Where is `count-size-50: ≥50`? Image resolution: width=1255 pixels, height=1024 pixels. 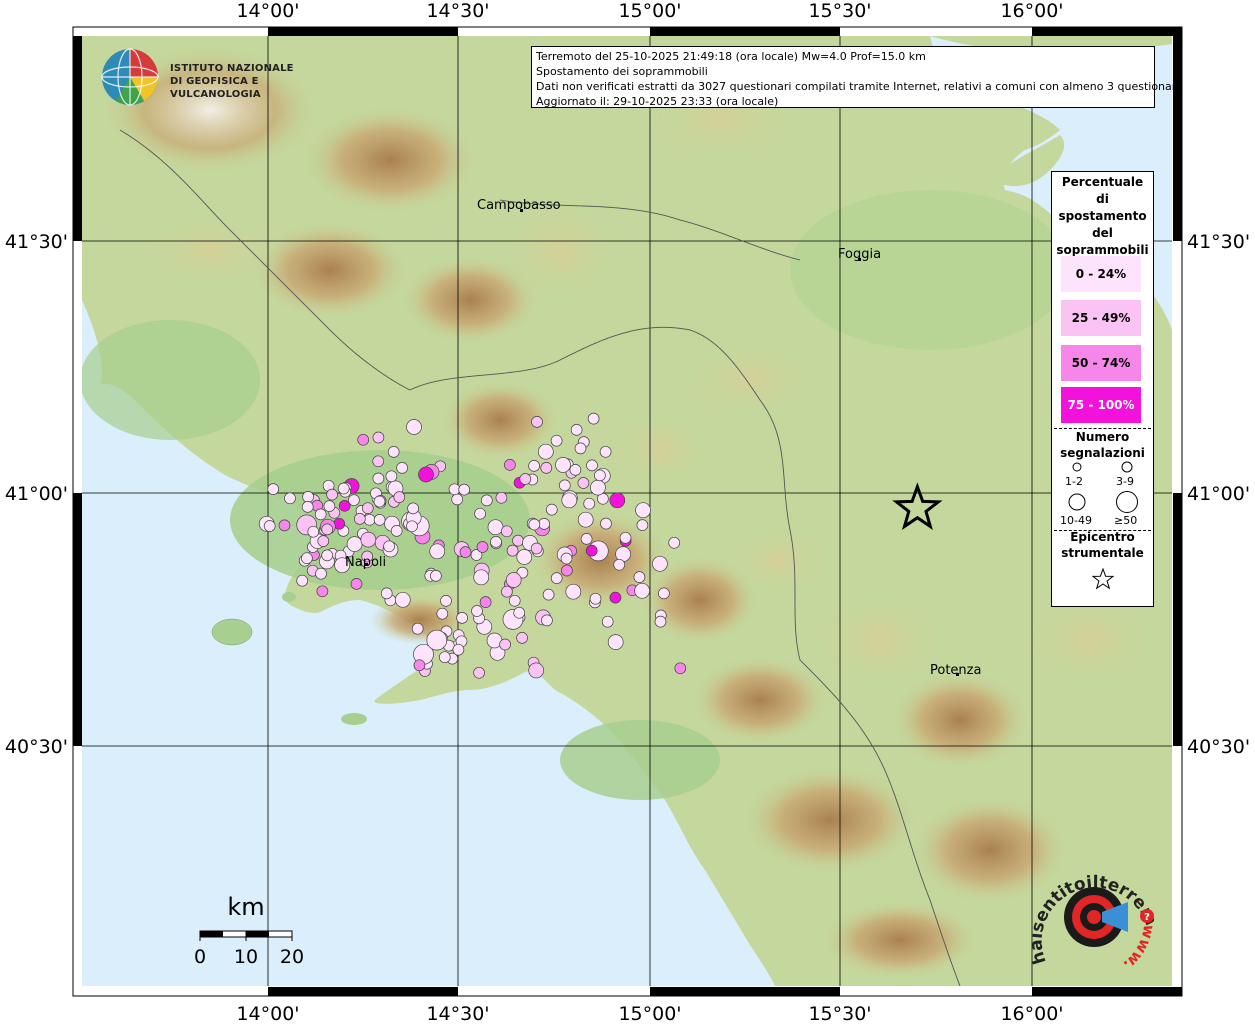
count-size-50: ≥50 is located at coordinates (1126, 520).